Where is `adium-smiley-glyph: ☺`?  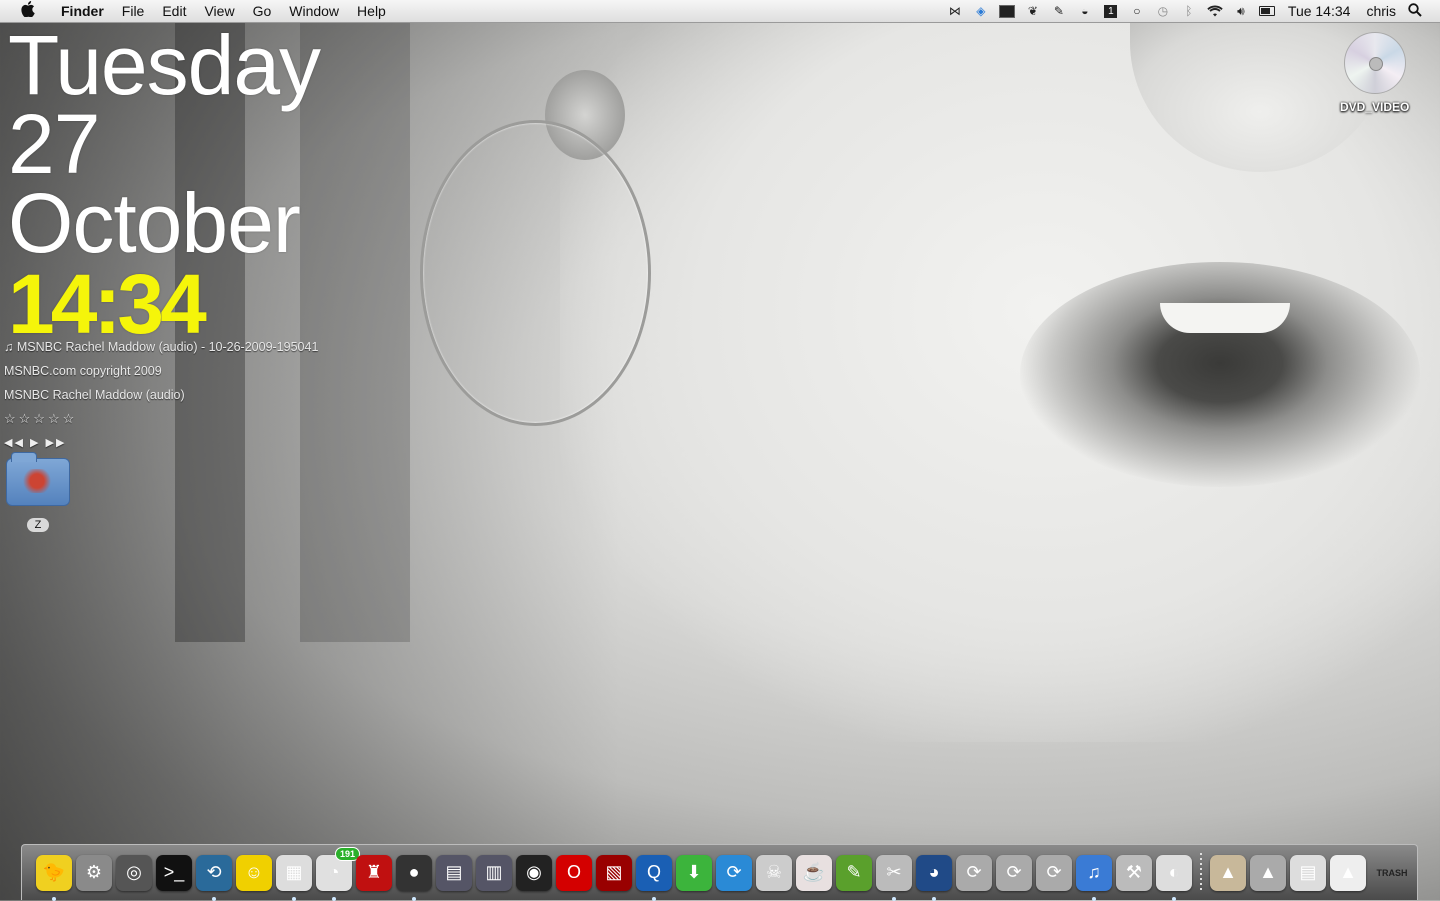
adium-smiley-glyph: ☺ is located at coordinates (254, 872).